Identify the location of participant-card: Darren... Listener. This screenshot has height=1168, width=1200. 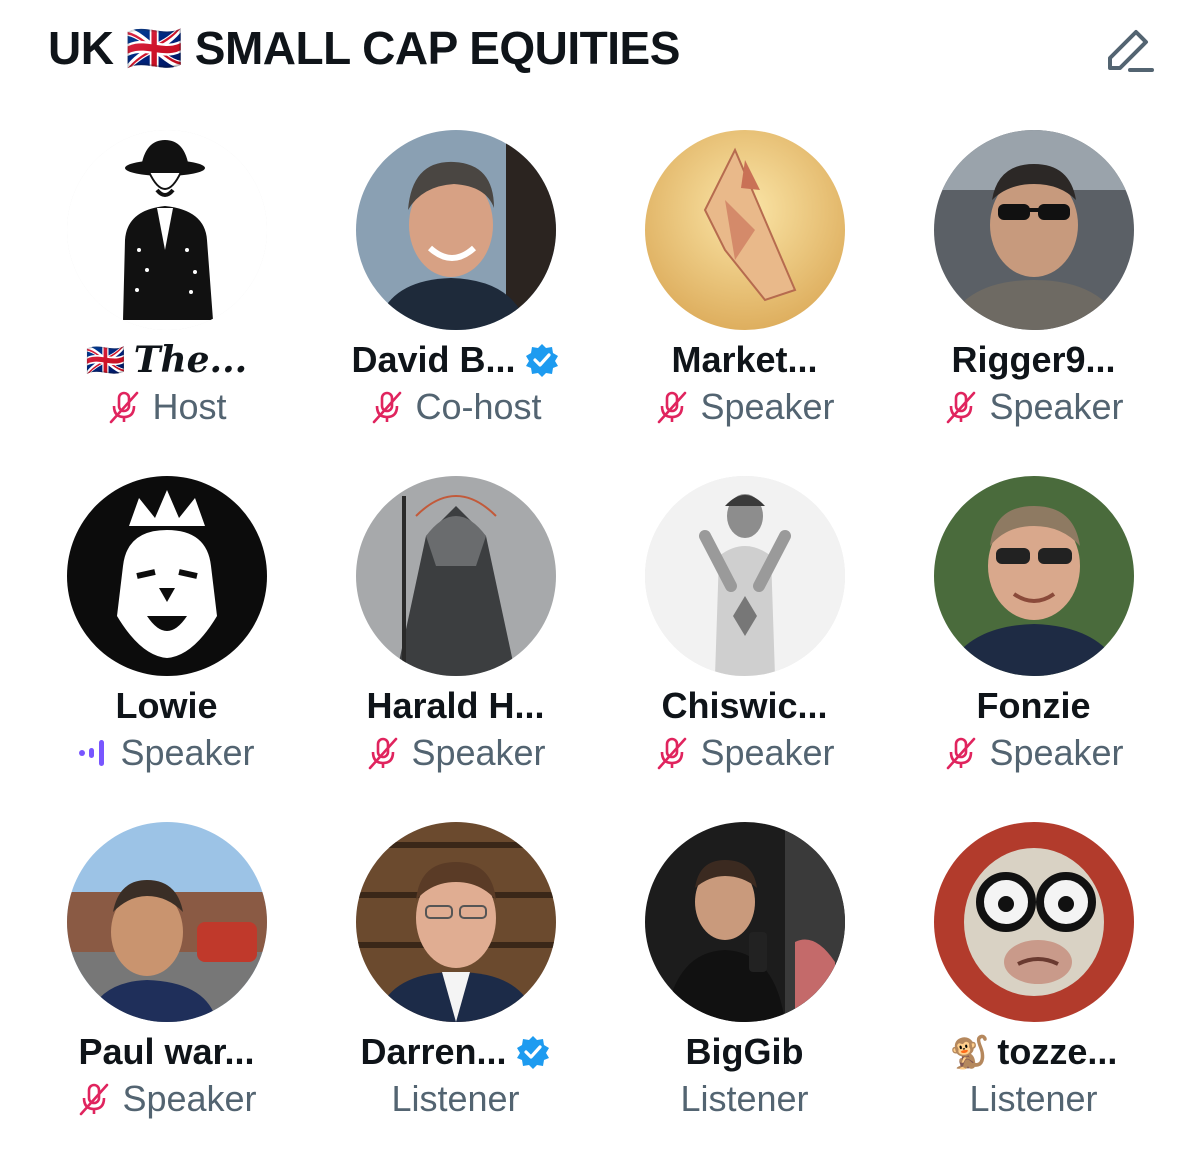
(455, 995).